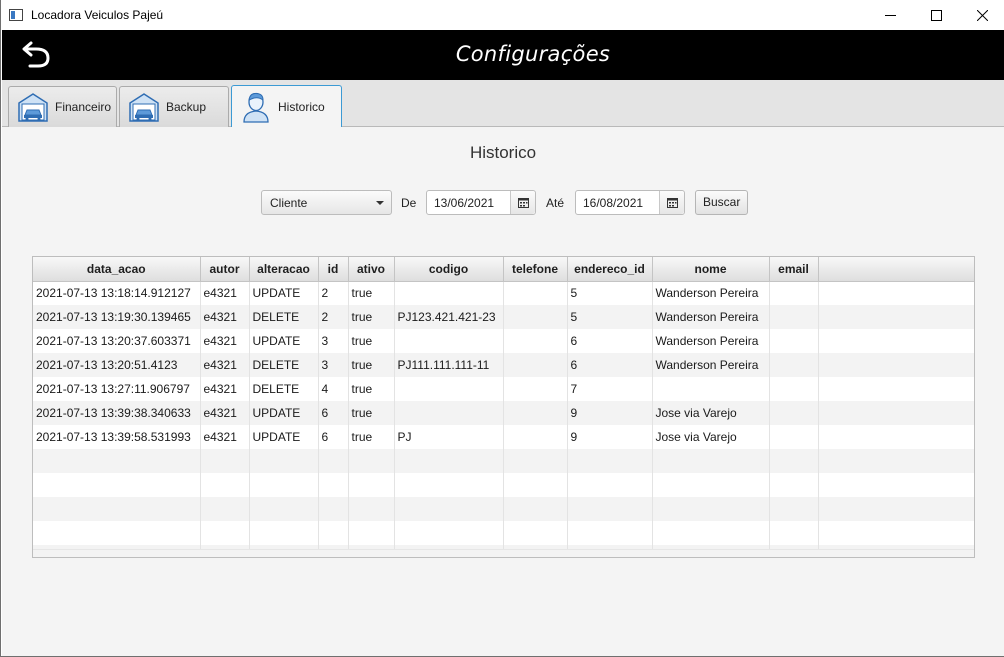 The width and height of the screenshot is (1004, 657). What do you see at coordinates (535, 269) in the screenshot?
I see `column-header: telefone` at bounding box center [535, 269].